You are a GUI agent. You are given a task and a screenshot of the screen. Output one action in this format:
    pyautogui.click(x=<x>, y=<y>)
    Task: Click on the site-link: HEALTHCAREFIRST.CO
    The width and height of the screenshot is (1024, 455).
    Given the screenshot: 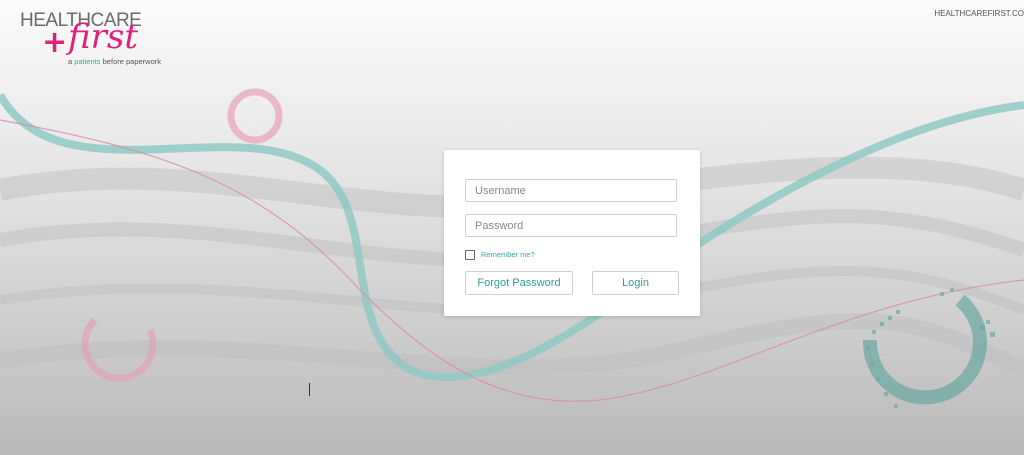 What is the action you would take?
    pyautogui.click(x=979, y=13)
    